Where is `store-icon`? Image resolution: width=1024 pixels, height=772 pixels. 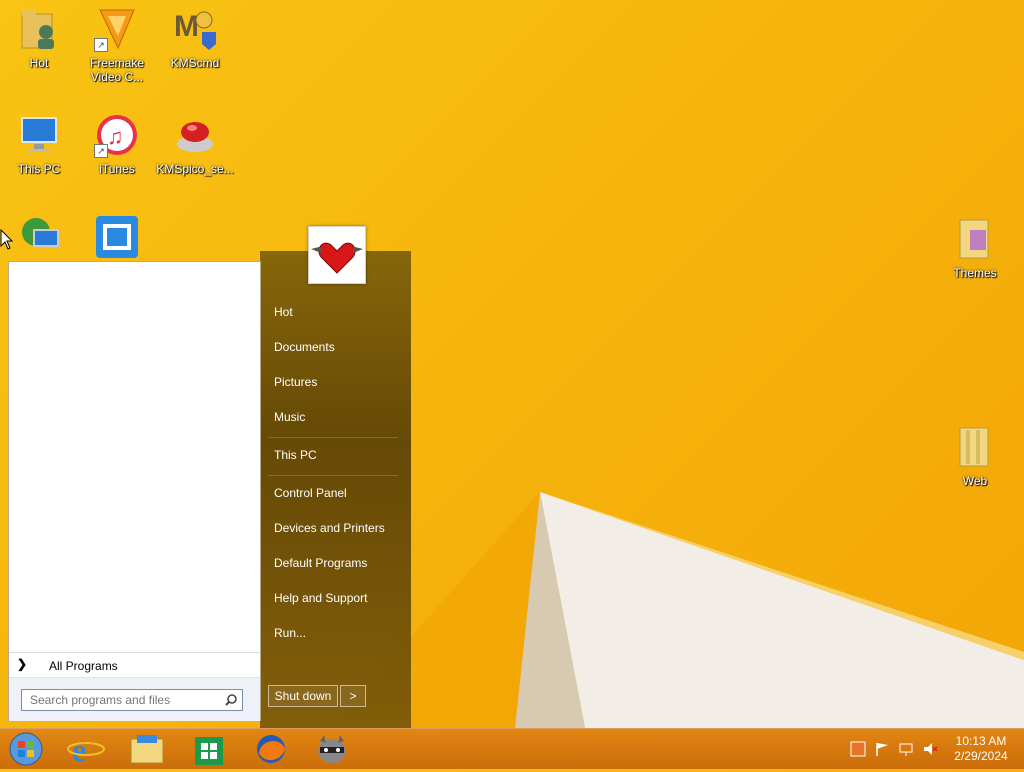 store-icon is located at coordinates (209, 751).